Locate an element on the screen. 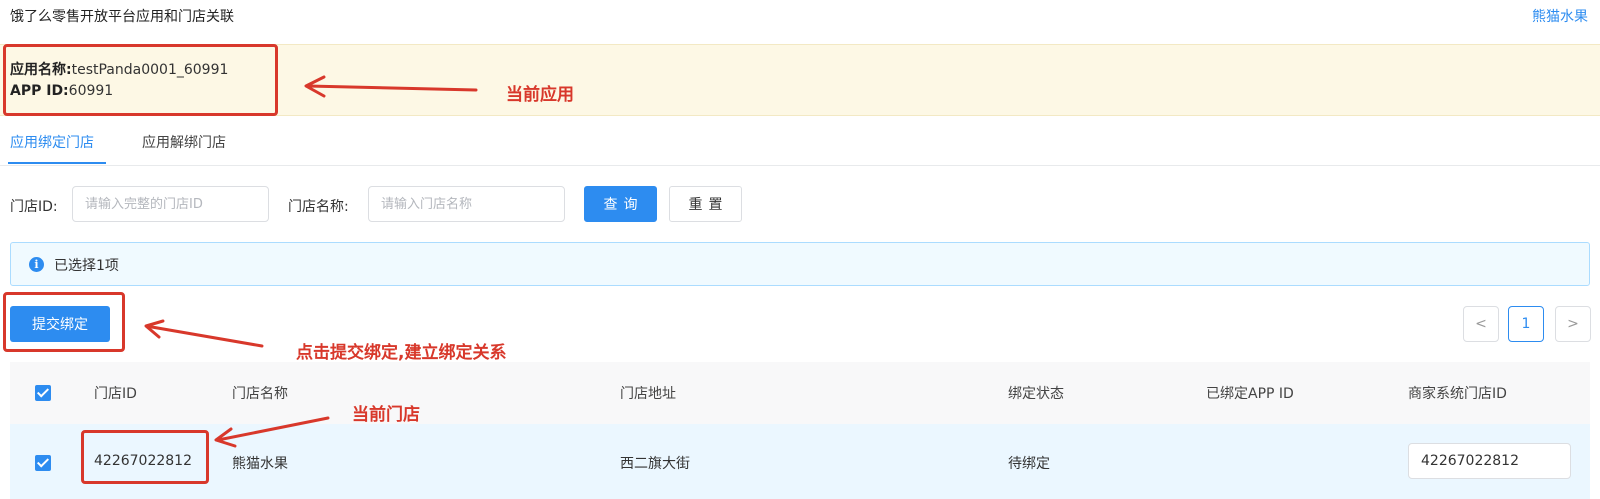 The image size is (1600, 499). annotation-box-store is located at coordinates (145, 457).